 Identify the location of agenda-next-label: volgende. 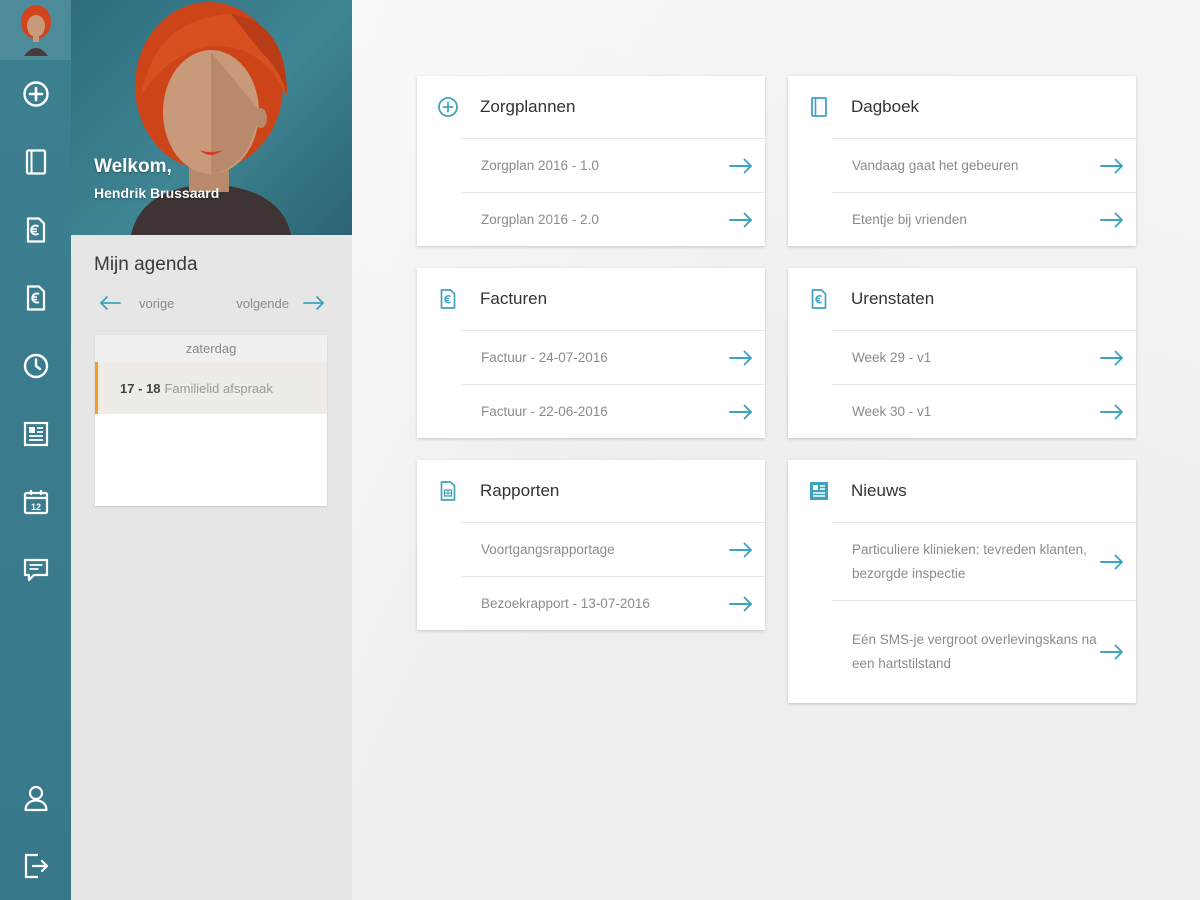
(262, 303).